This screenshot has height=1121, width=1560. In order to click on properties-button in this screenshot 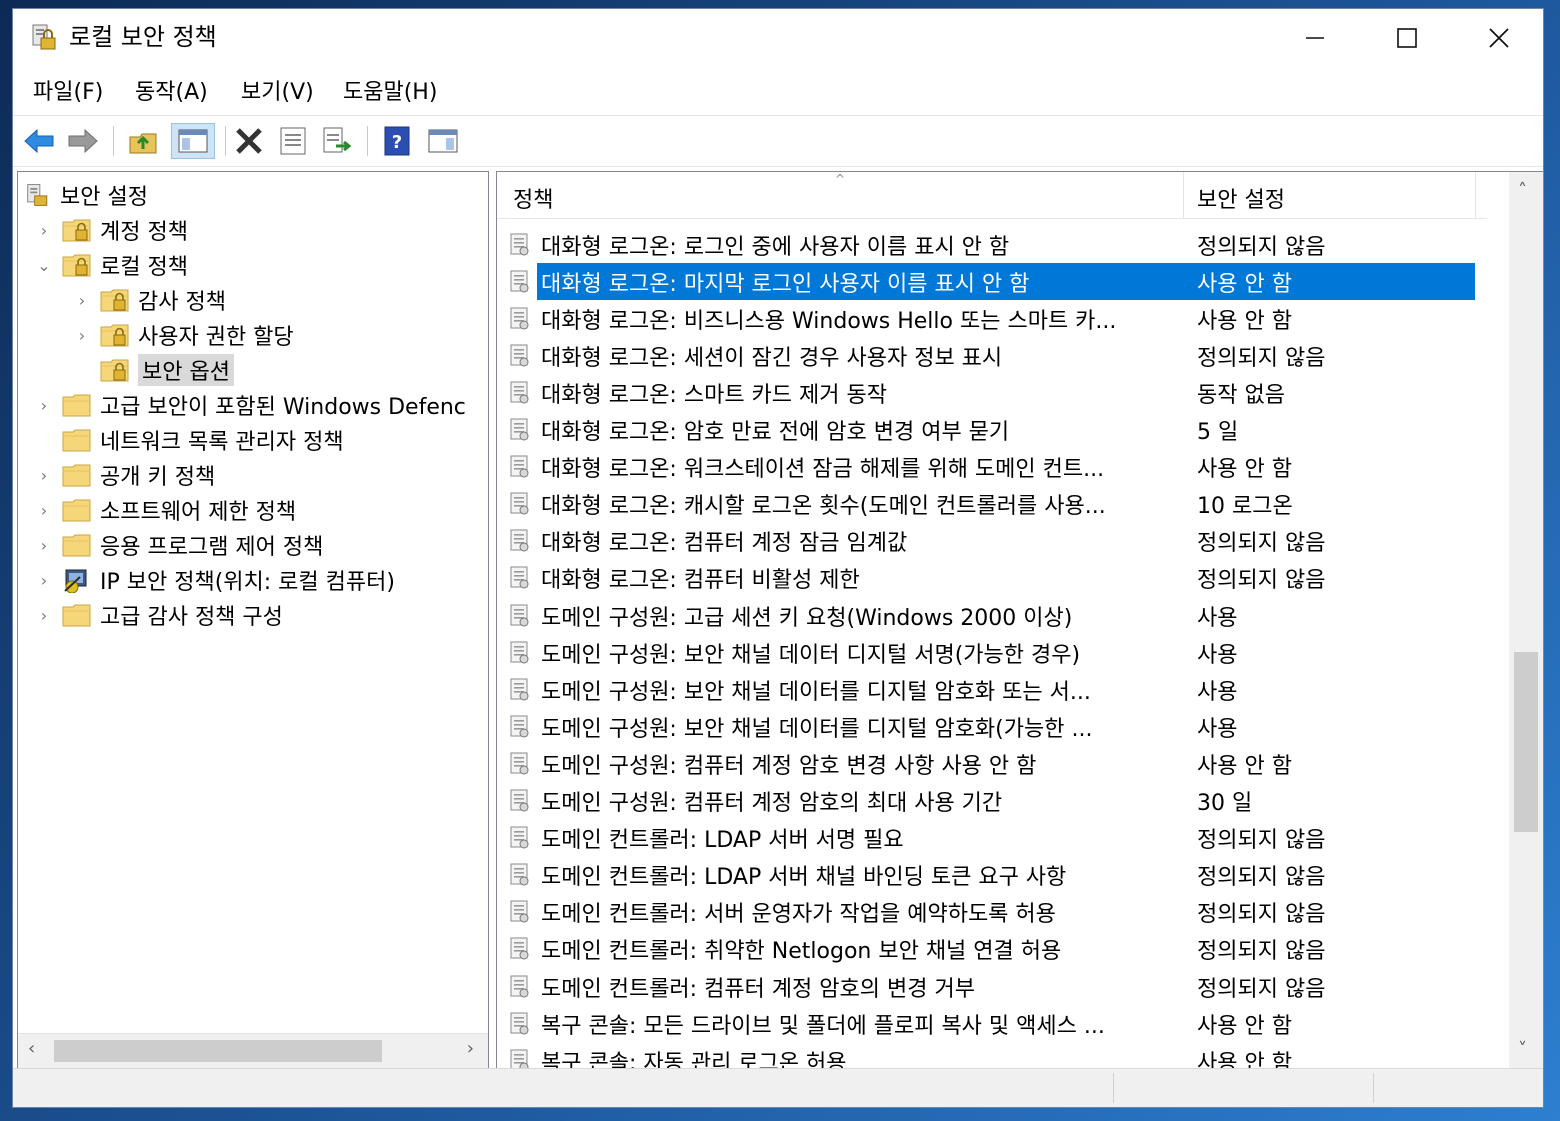, I will do `click(293, 141)`.